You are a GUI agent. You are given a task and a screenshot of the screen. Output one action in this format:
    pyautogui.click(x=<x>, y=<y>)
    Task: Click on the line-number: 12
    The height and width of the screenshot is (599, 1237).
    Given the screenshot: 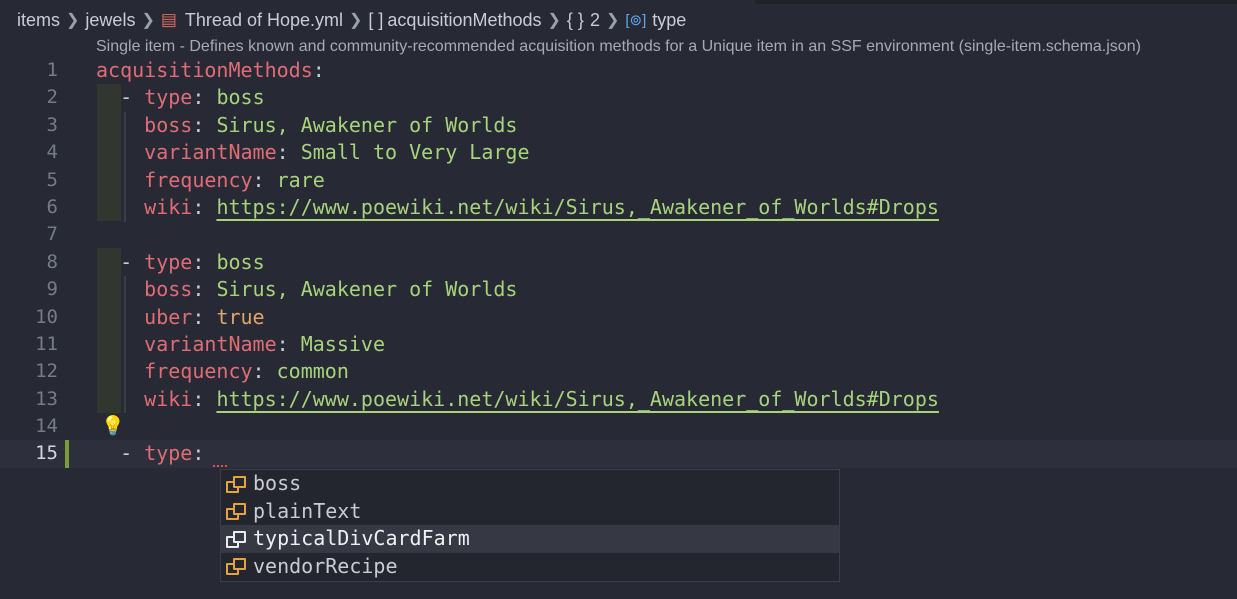 What is the action you would take?
    pyautogui.click(x=46, y=371)
    